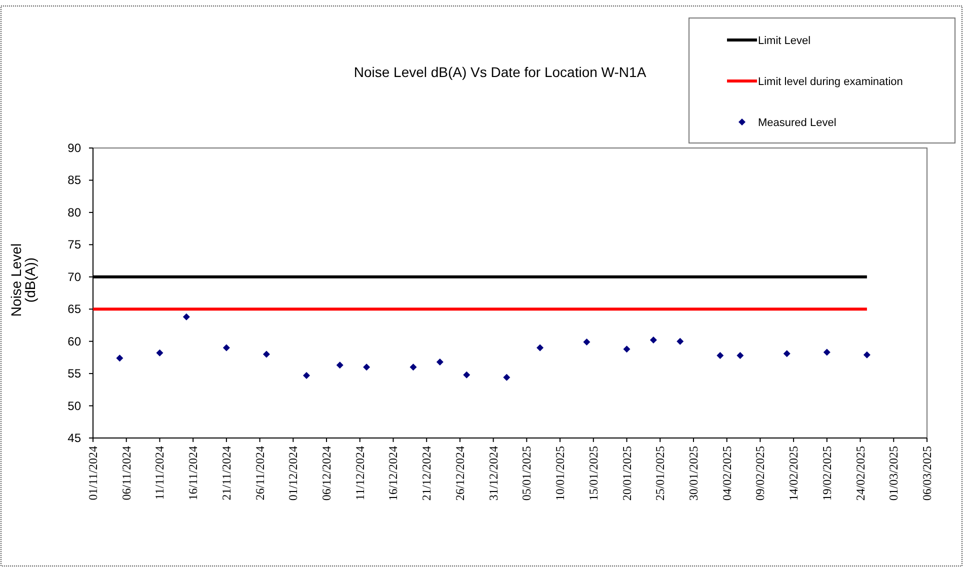 The height and width of the screenshot is (576, 975). Describe the element at coordinates (74, 438) in the screenshot. I see `y-tick-label: 45` at that location.